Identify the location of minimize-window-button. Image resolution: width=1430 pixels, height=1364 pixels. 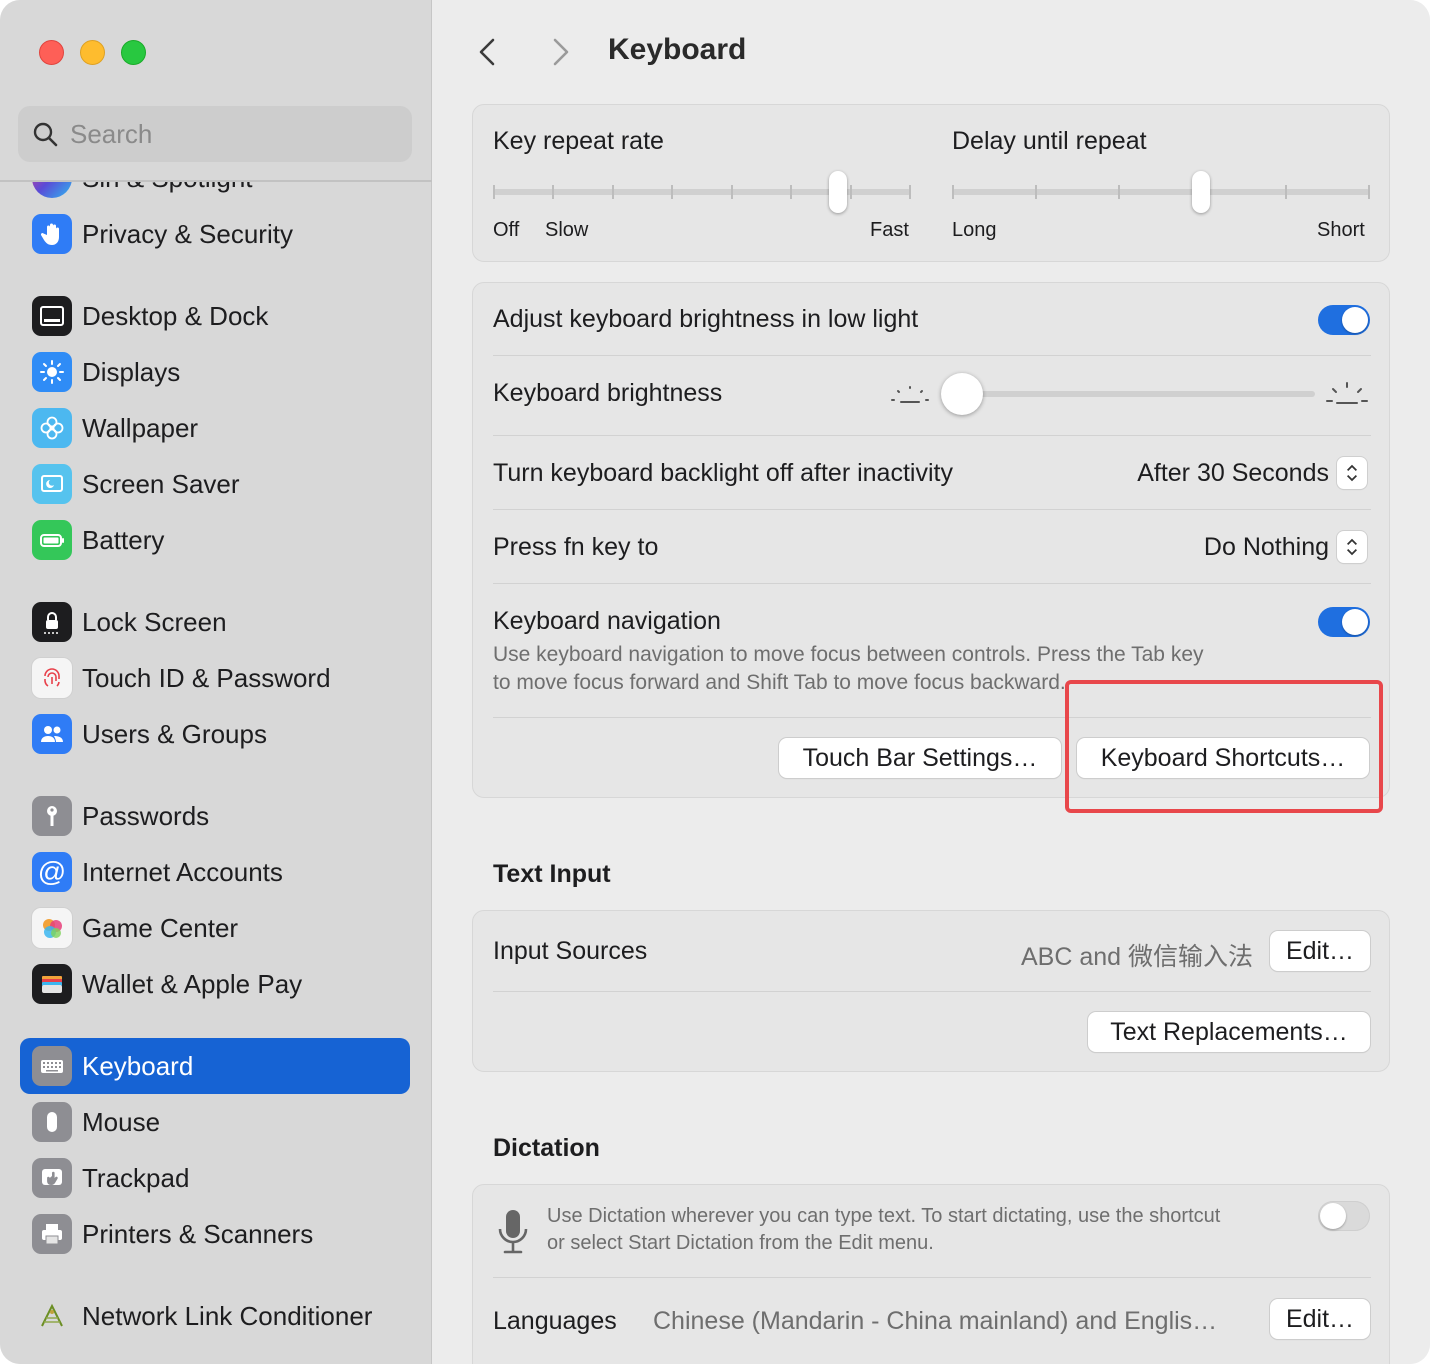
(92, 52).